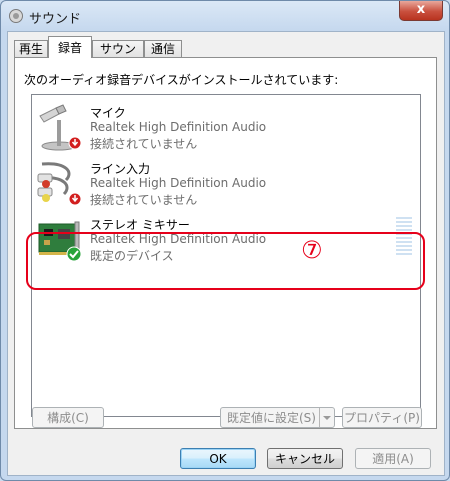 Image resolution: width=450 pixels, height=481 pixels. Describe the element at coordinates (31, 48) in the screenshot. I see `tab-playback: 再生` at that location.